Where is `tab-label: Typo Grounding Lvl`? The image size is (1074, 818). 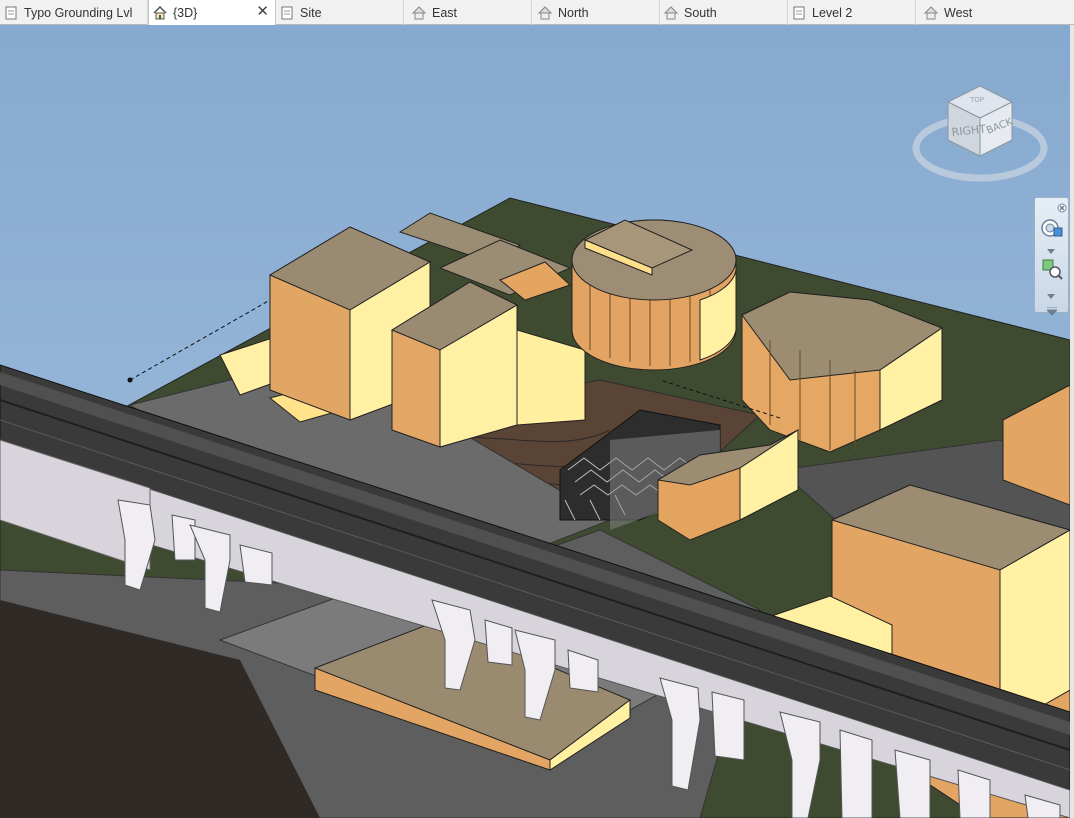
tab-label: Typo Grounding Lvl is located at coordinates (78, 12).